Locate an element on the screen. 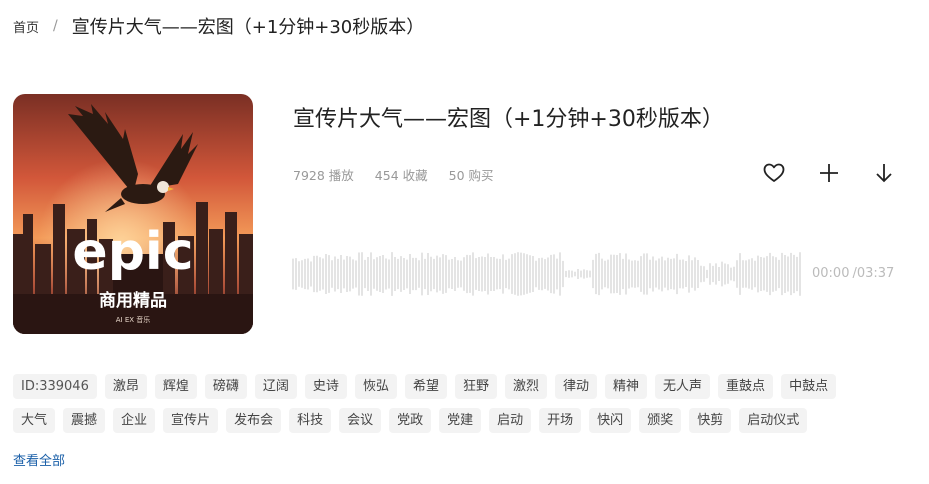 The height and width of the screenshot is (484, 929). tag-chip: 科技 is located at coordinates (310, 420).